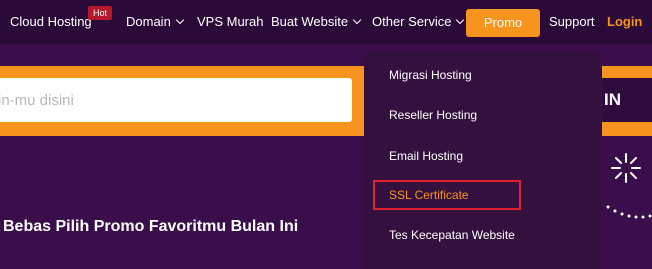 The image size is (652, 269). I want to click on login-link: Login, so click(624, 22).